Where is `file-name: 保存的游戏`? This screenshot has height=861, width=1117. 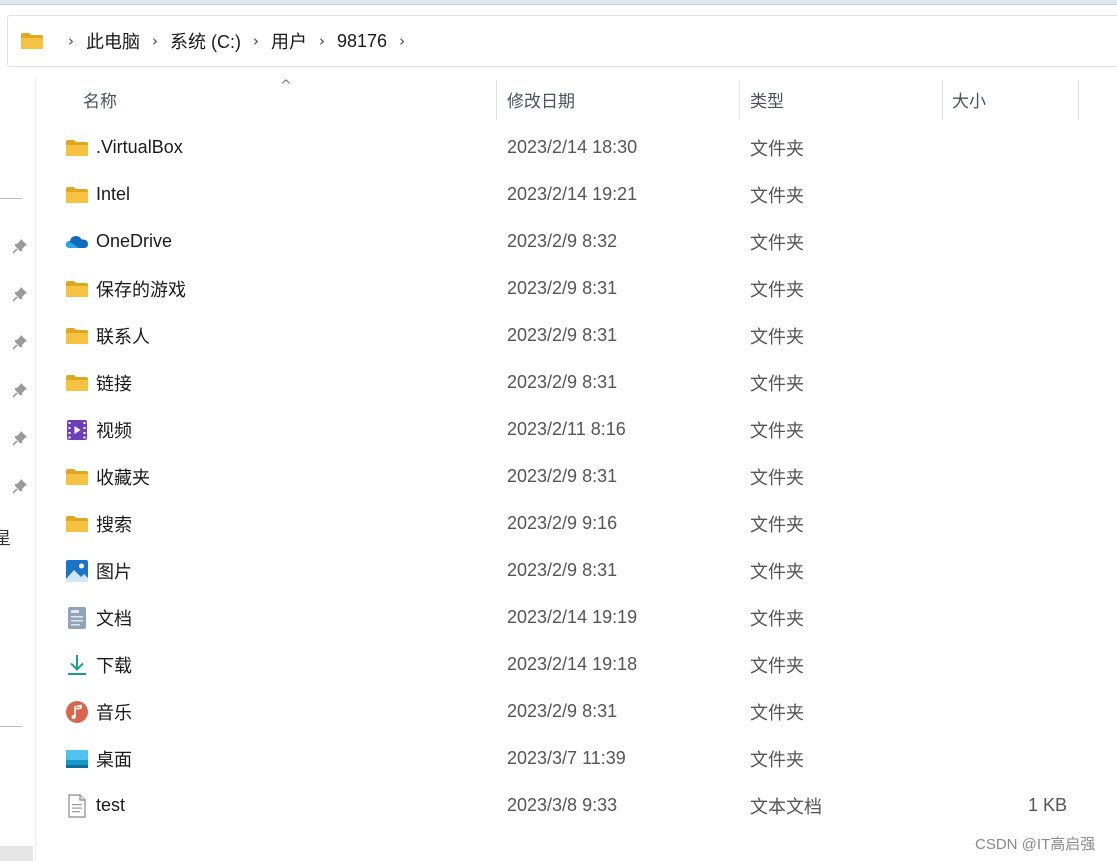 file-name: 保存的游戏 is located at coordinates (141, 289).